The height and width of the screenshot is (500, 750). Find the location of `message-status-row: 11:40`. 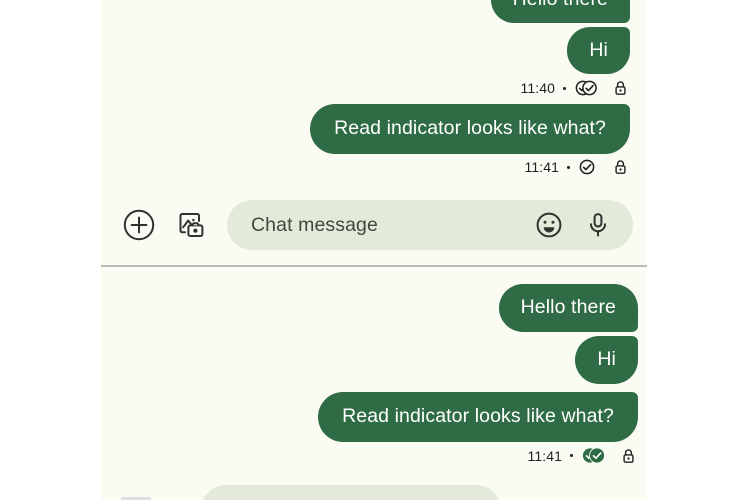

message-status-row: 11:40 is located at coordinates (574, 88).